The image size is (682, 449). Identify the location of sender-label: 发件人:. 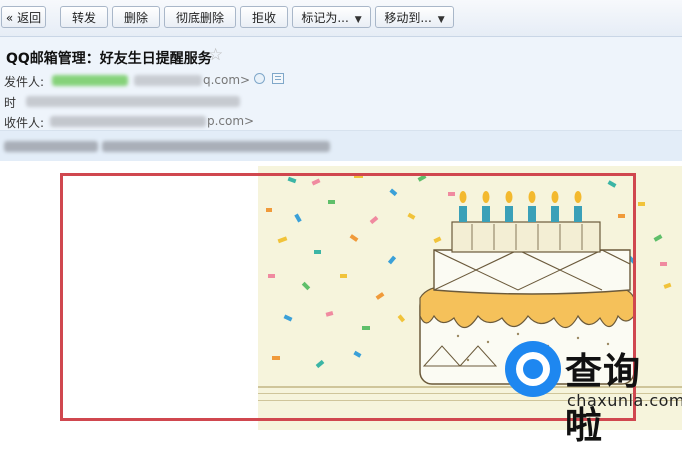
(24, 82).